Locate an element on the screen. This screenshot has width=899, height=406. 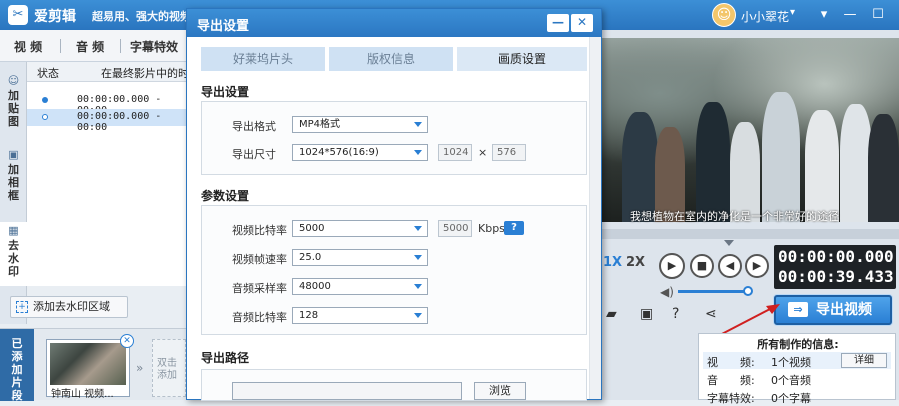
frame-rate-select: 25.0 is located at coordinates (360, 257).